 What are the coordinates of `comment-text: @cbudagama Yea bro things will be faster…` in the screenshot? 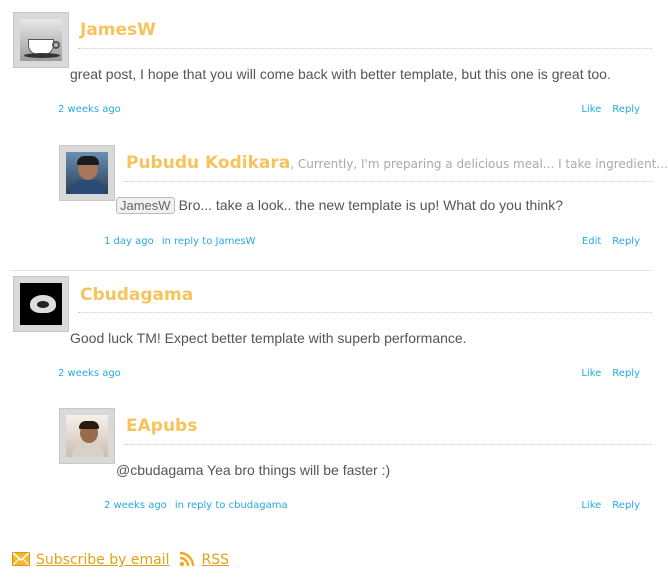 It's located at (253, 470).